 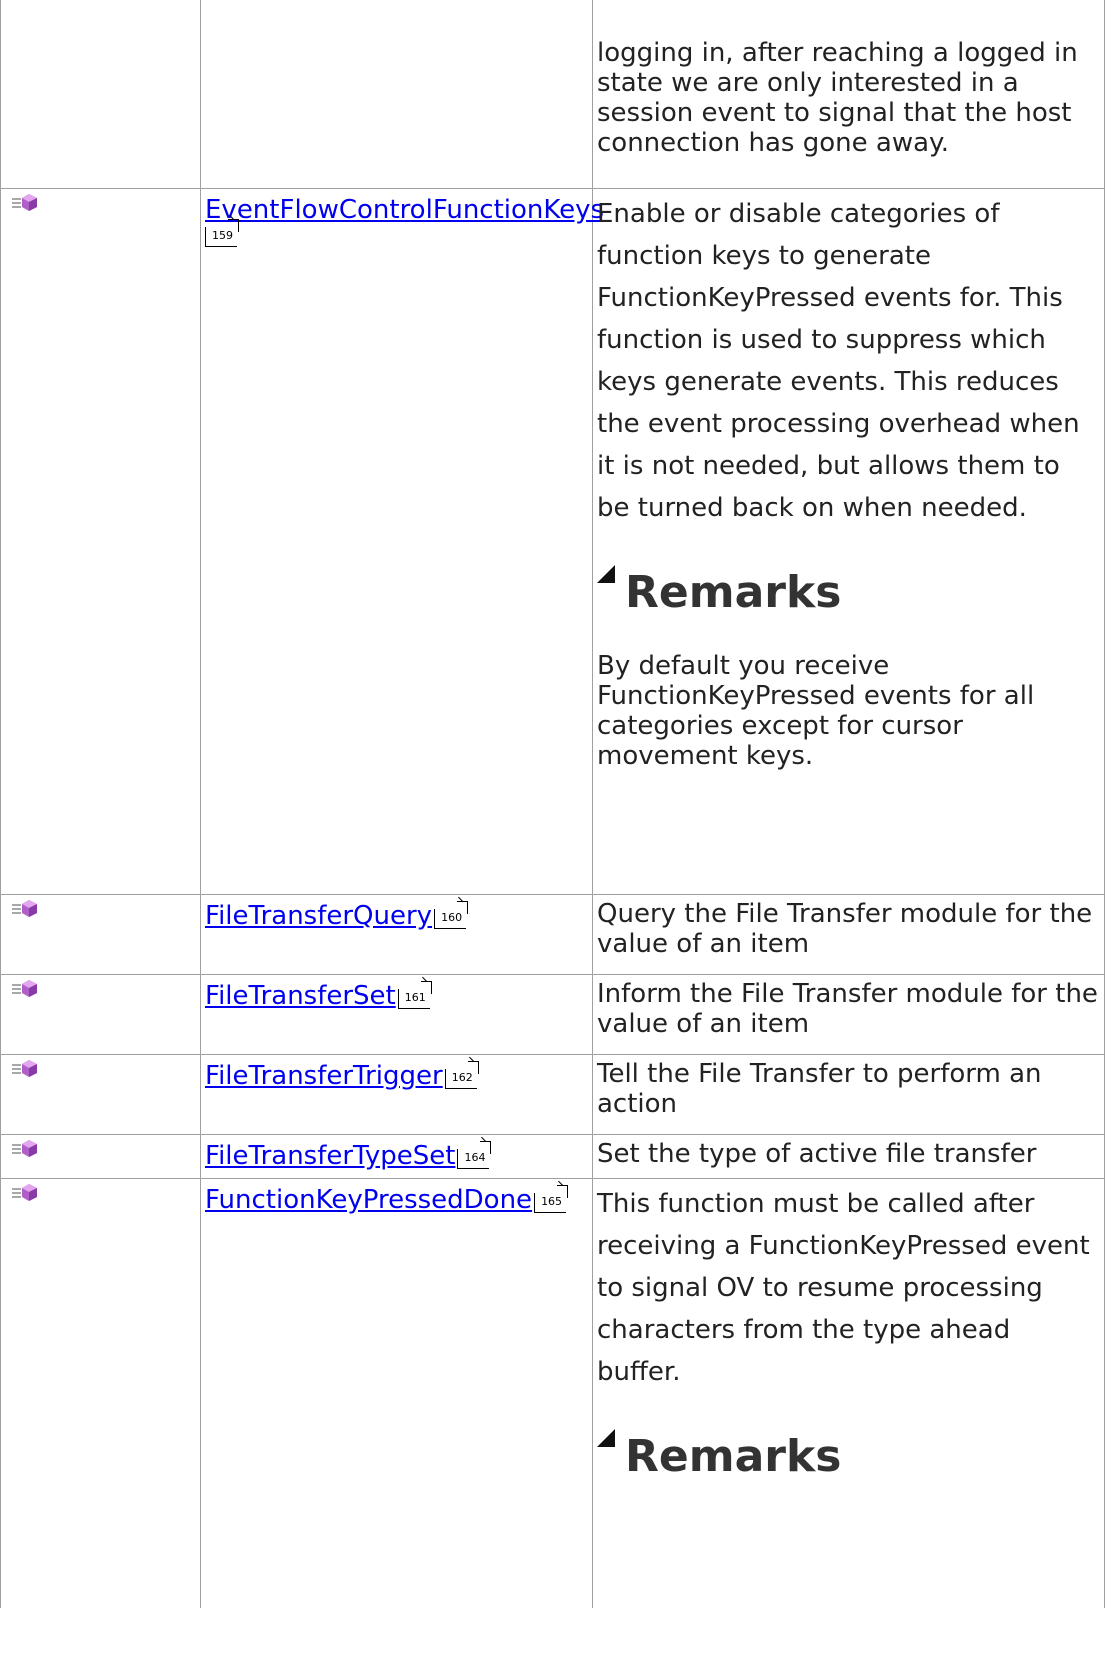 What do you see at coordinates (551, 1199) in the screenshot?
I see `page-reference: 165` at bounding box center [551, 1199].